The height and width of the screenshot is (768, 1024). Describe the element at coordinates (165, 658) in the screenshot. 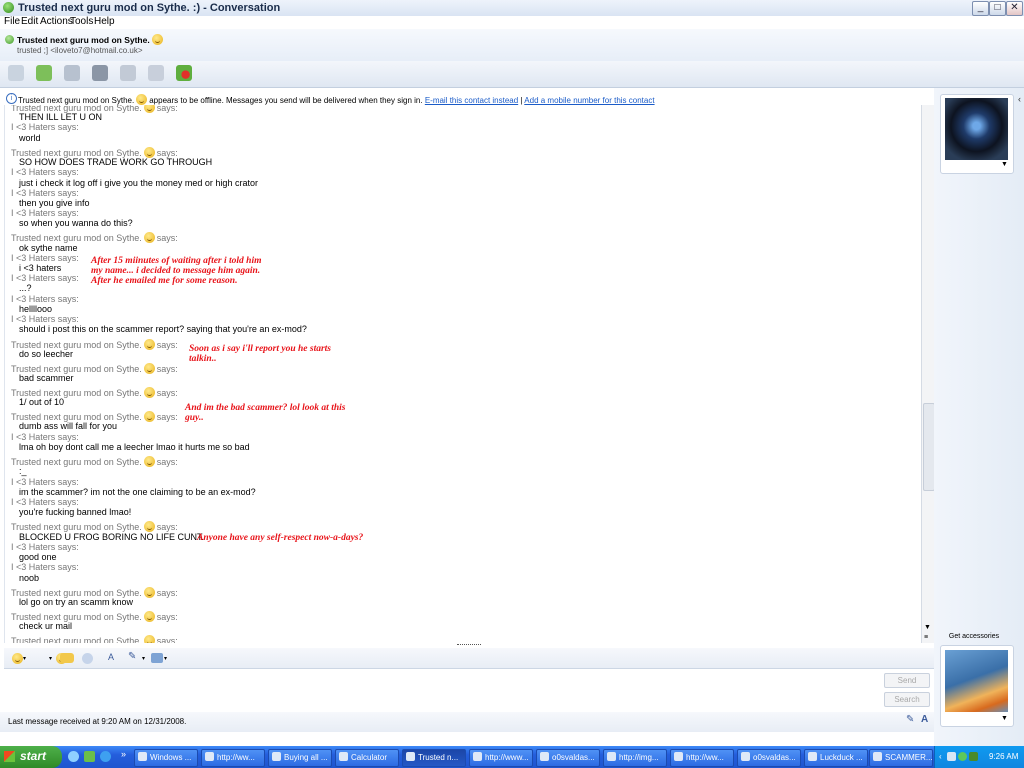

I see `background-dropdown-icon: ▾` at that location.